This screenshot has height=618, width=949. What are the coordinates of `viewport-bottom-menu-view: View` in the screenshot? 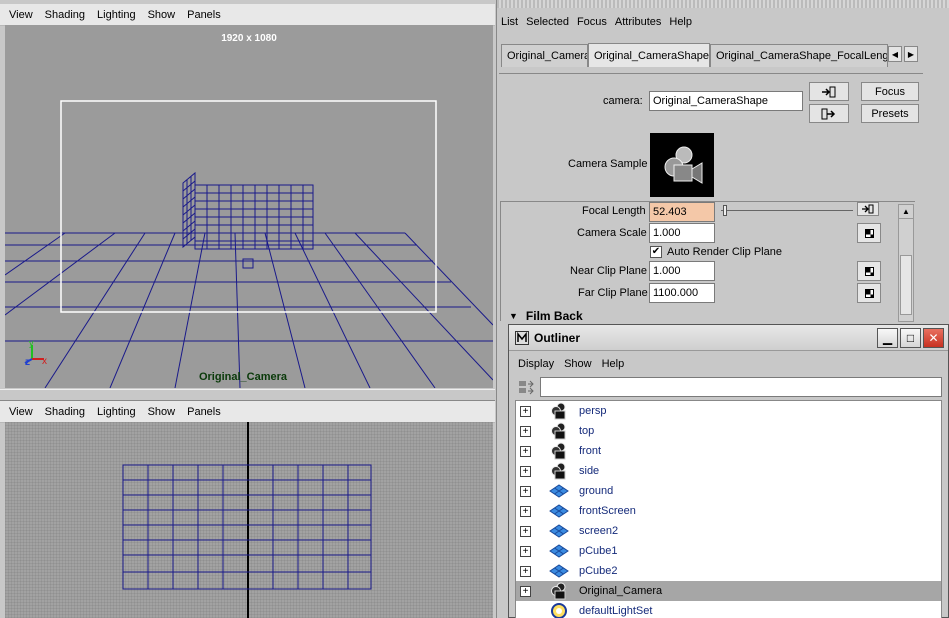 It's located at (21, 412).